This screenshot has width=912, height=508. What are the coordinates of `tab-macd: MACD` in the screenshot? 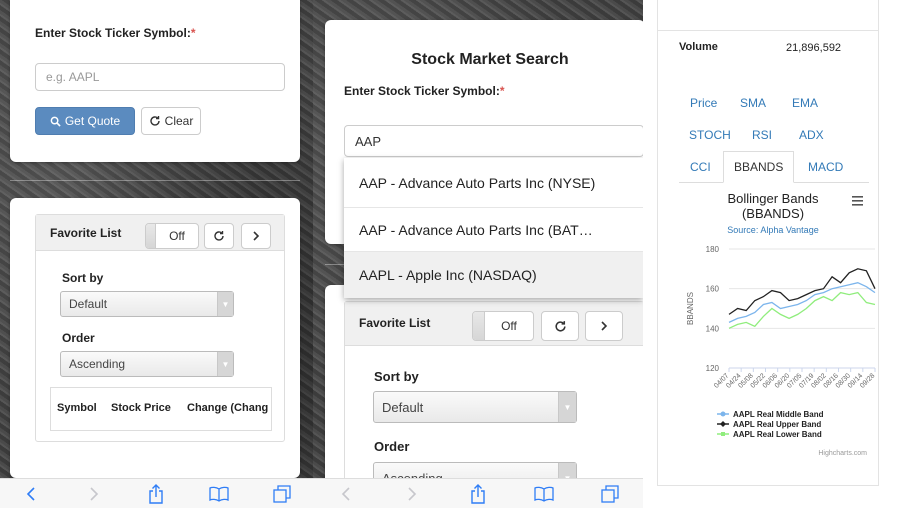 It's located at (825, 167).